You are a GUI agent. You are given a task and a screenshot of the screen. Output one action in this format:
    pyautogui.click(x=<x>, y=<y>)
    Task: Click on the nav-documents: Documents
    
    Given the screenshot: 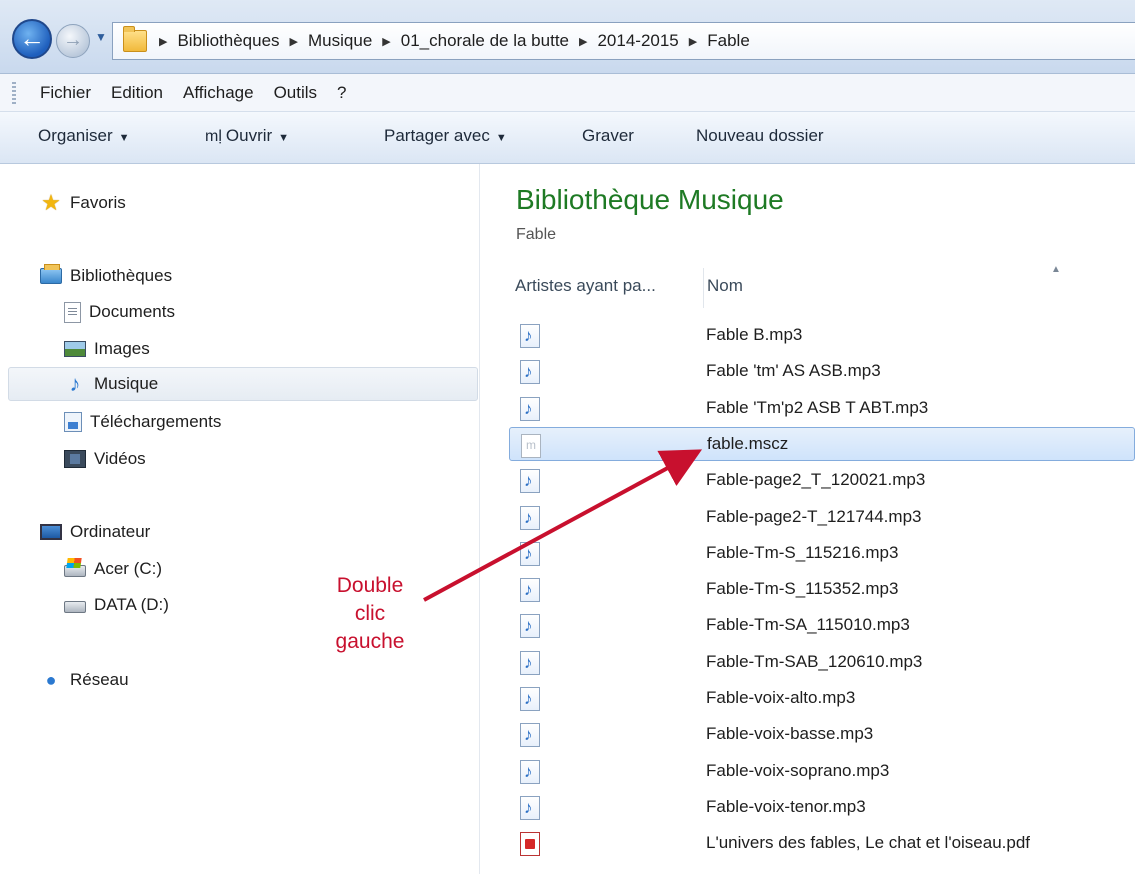 What is the action you would take?
    pyautogui.click(x=119, y=312)
    